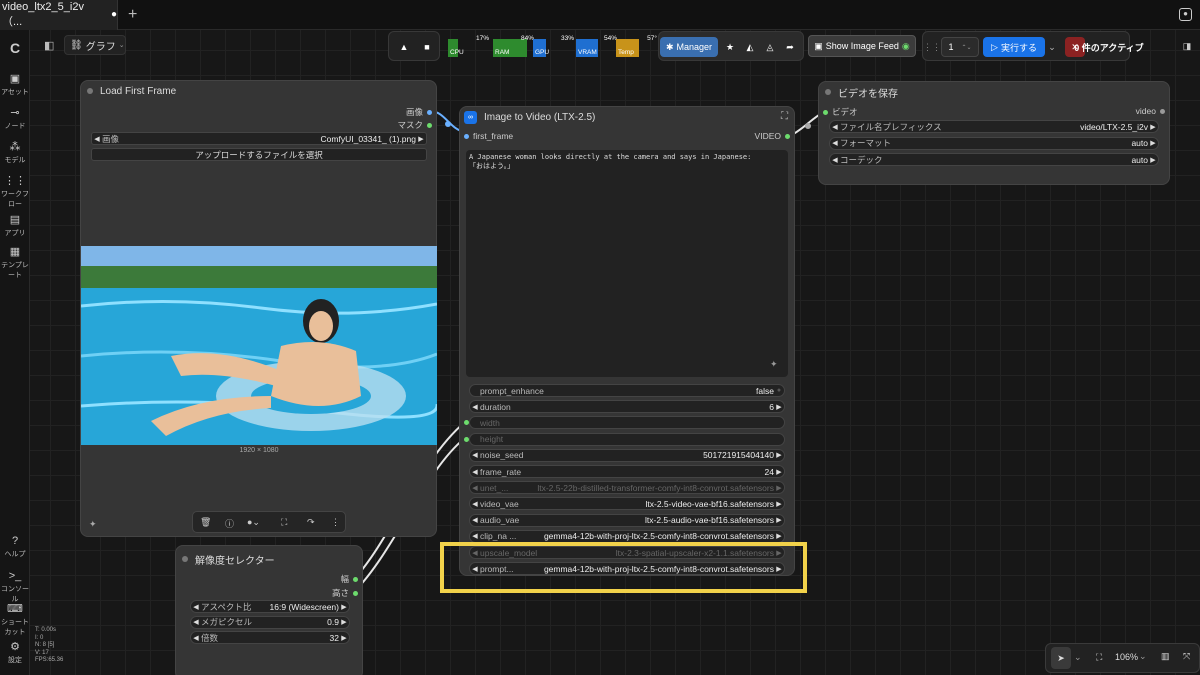 Image resolution: width=1200 pixels, height=675 pixels. What do you see at coordinates (750, 47) in the screenshot?
I see `model-search-icon: ◭` at bounding box center [750, 47].